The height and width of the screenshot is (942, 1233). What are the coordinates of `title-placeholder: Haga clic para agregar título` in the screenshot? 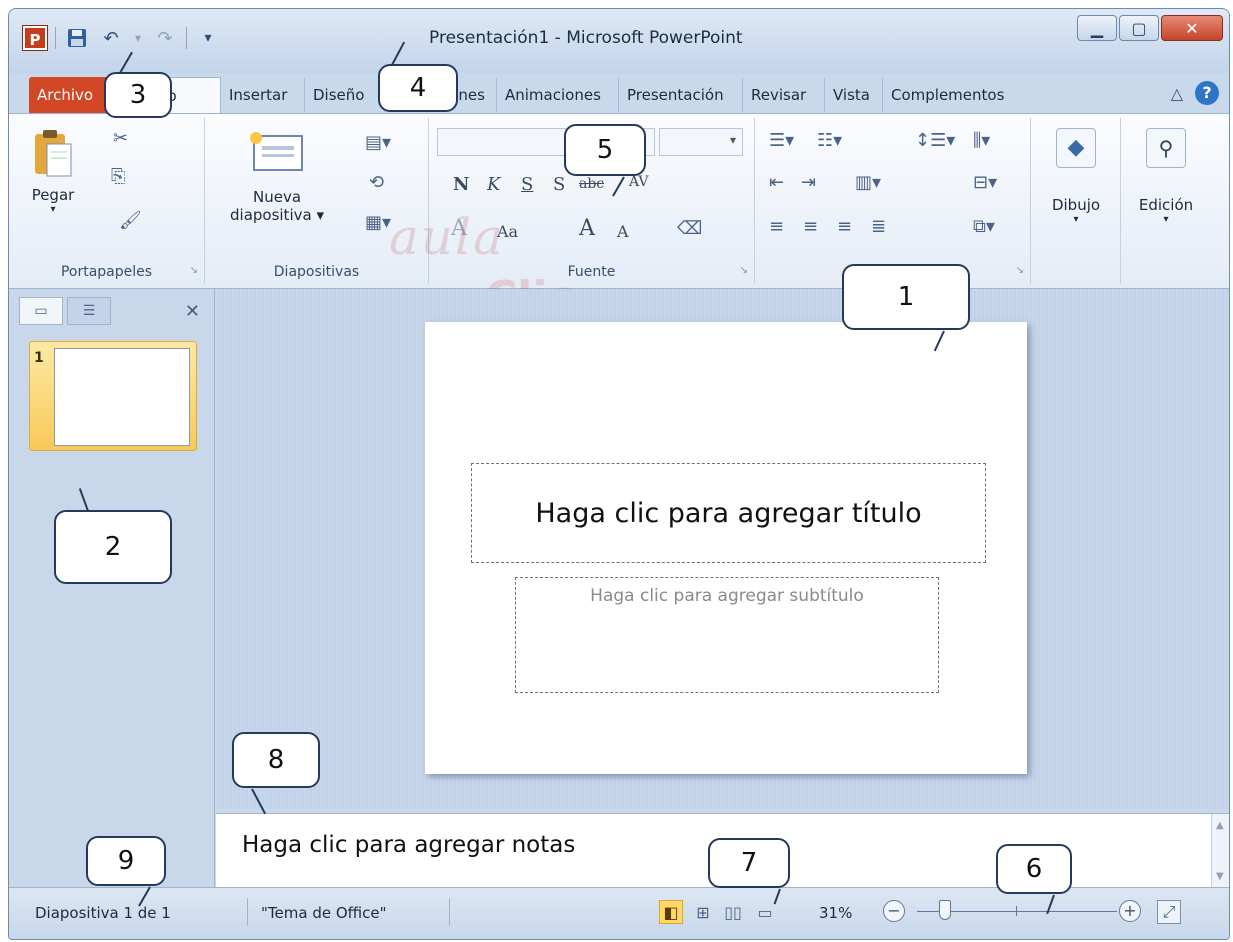 It's located at (728, 513).